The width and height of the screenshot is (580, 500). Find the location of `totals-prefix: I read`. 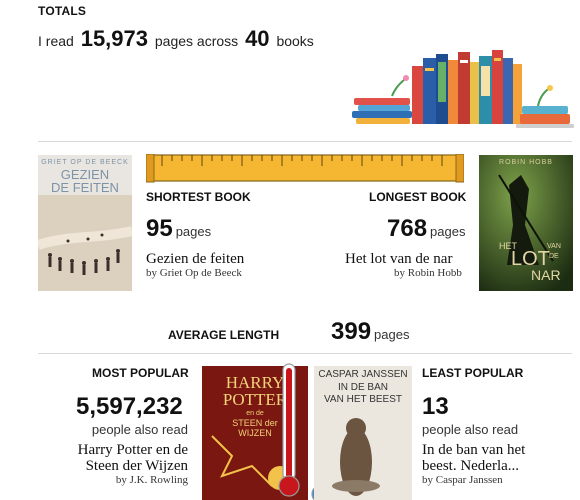

totals-prefix: I read is located at coordinates (56, 41).